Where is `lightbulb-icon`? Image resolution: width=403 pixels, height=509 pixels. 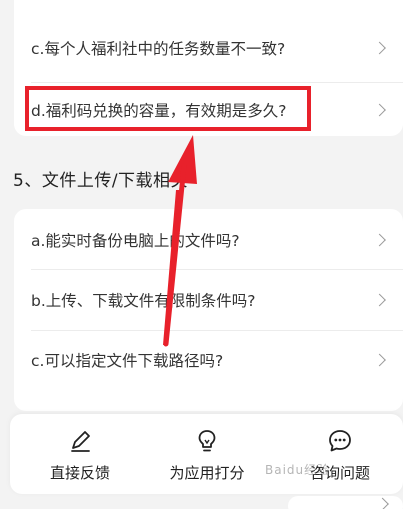
lightbulb-icon is located at coordinates (207, 441).